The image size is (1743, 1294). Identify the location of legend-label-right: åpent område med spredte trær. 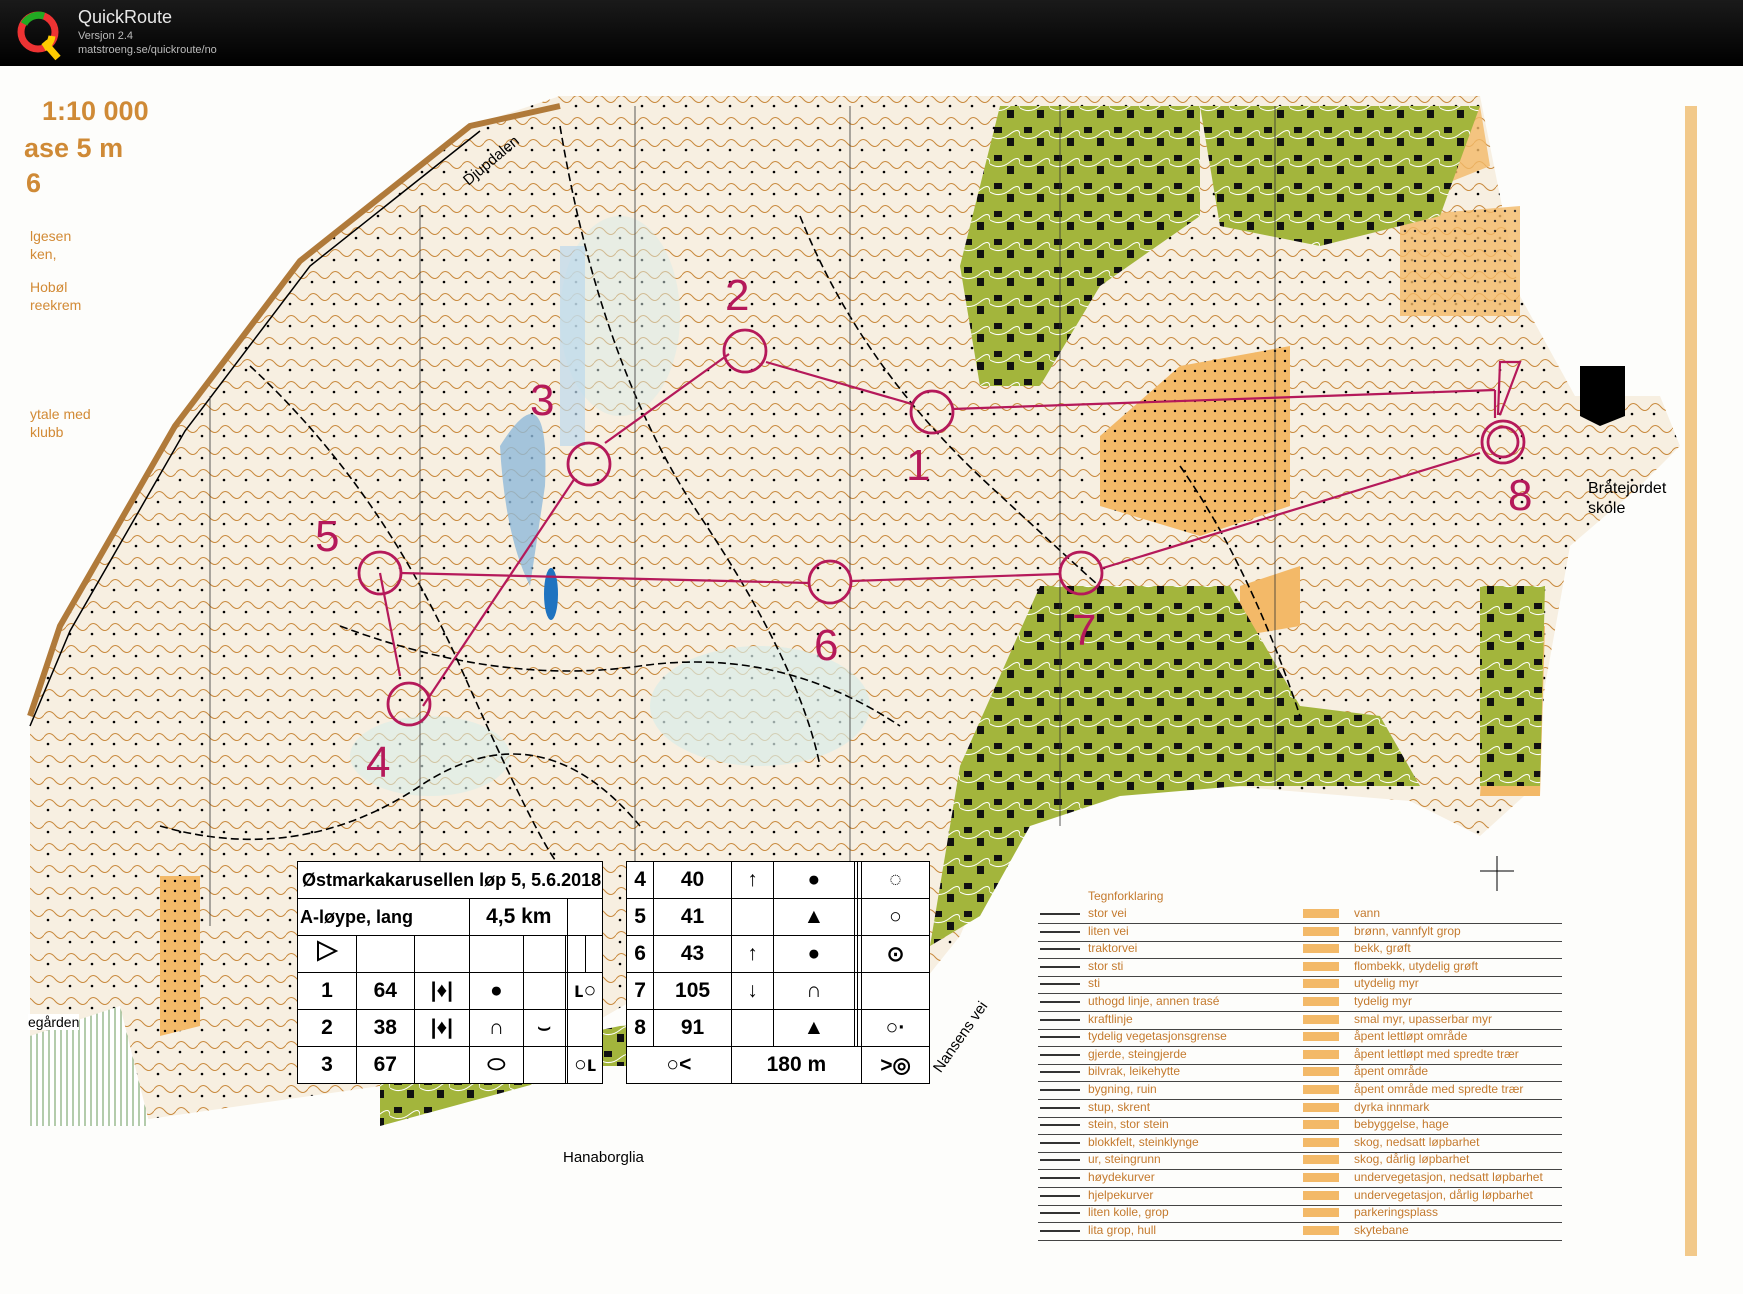
(1439, 1089).